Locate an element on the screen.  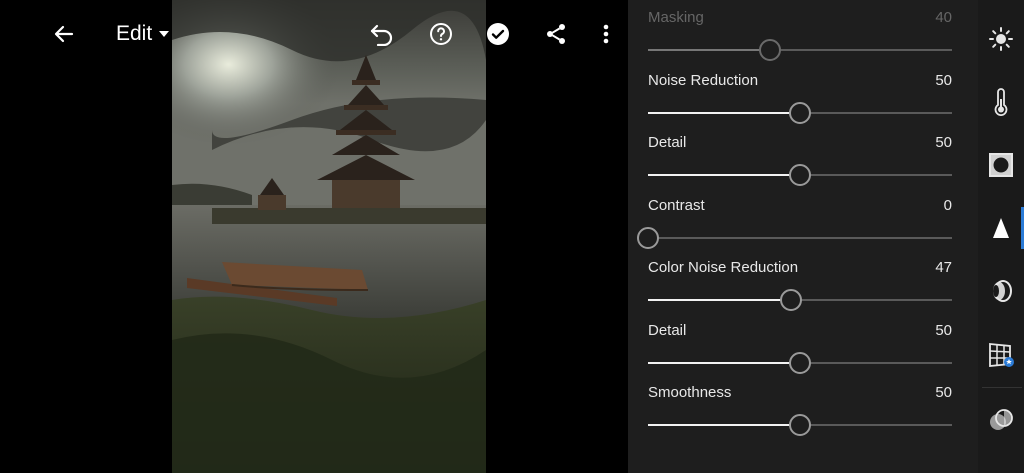
tool-geometry is located at coordinates (1001, 354).